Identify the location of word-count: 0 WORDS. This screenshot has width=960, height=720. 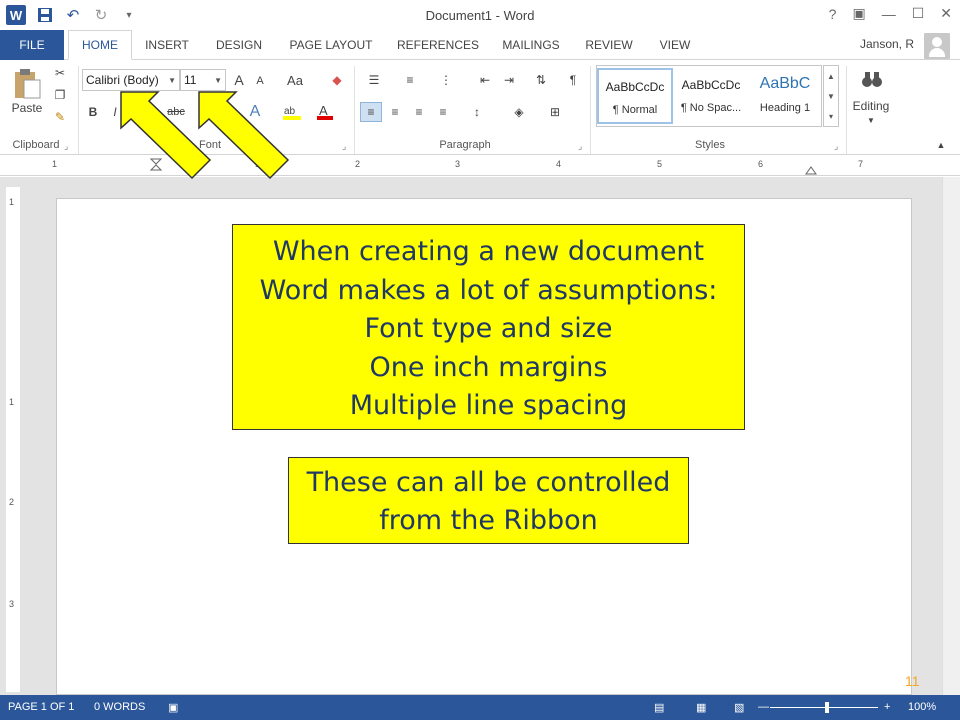
(119, 707).